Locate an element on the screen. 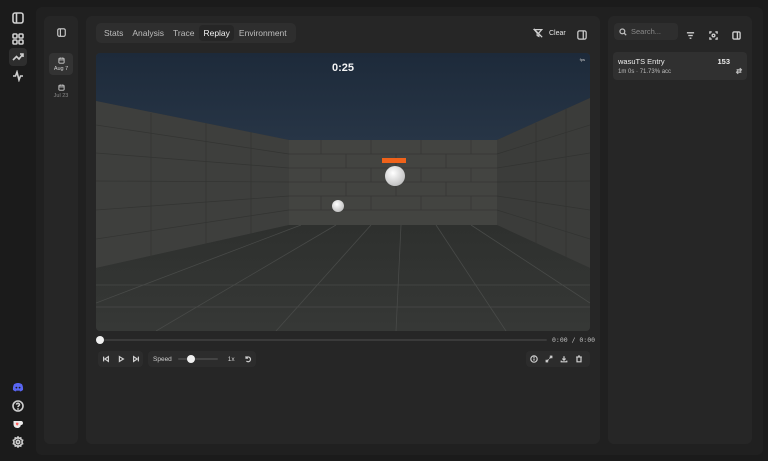 The height and width of the screenshot is (461, 768). speed-control: Speed 1x is located at coordinates (202, 359).